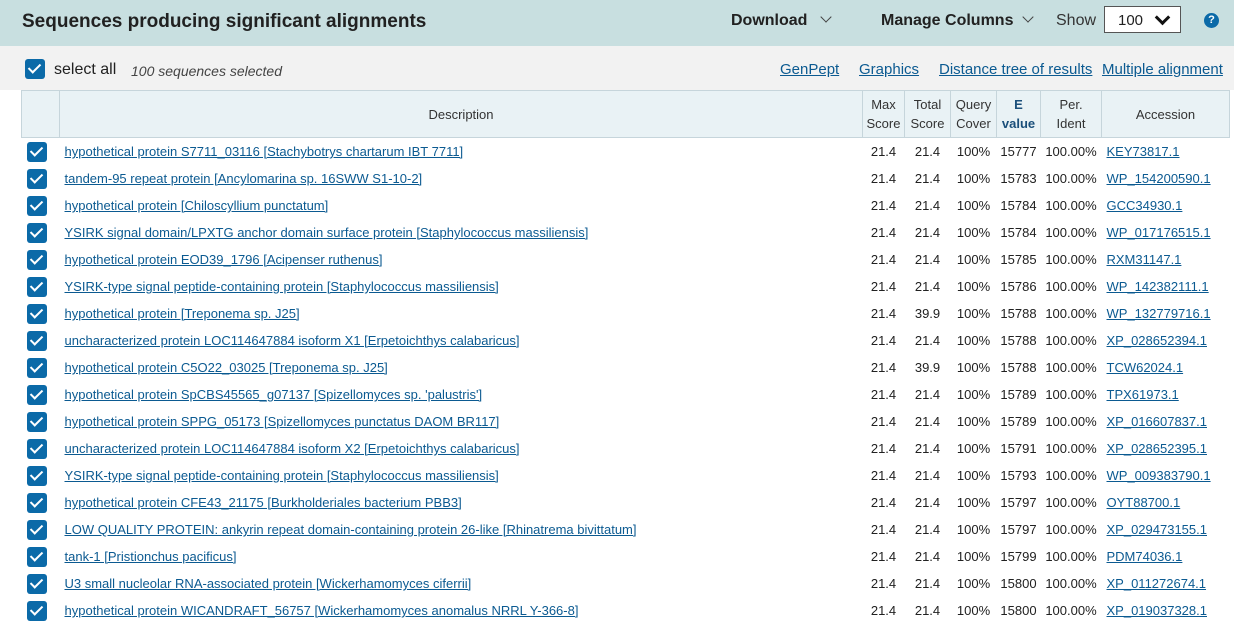  I want to click on accession-cell: RXM31147.1, so click(1166, 259).